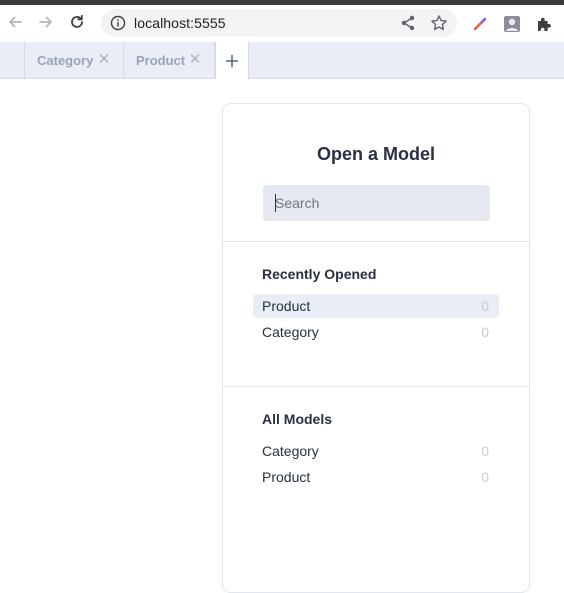 The height and width of the screenshot is (593, 564). I want to click on back-button, so click(15, 22).